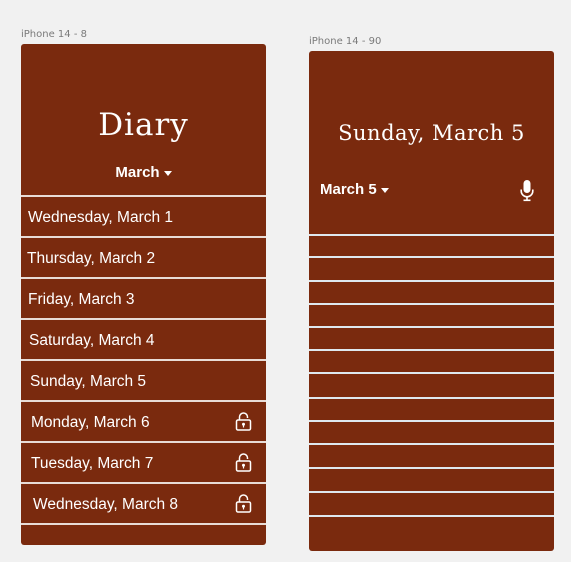  I want to click on date-label: March 5, so click(348, 189).